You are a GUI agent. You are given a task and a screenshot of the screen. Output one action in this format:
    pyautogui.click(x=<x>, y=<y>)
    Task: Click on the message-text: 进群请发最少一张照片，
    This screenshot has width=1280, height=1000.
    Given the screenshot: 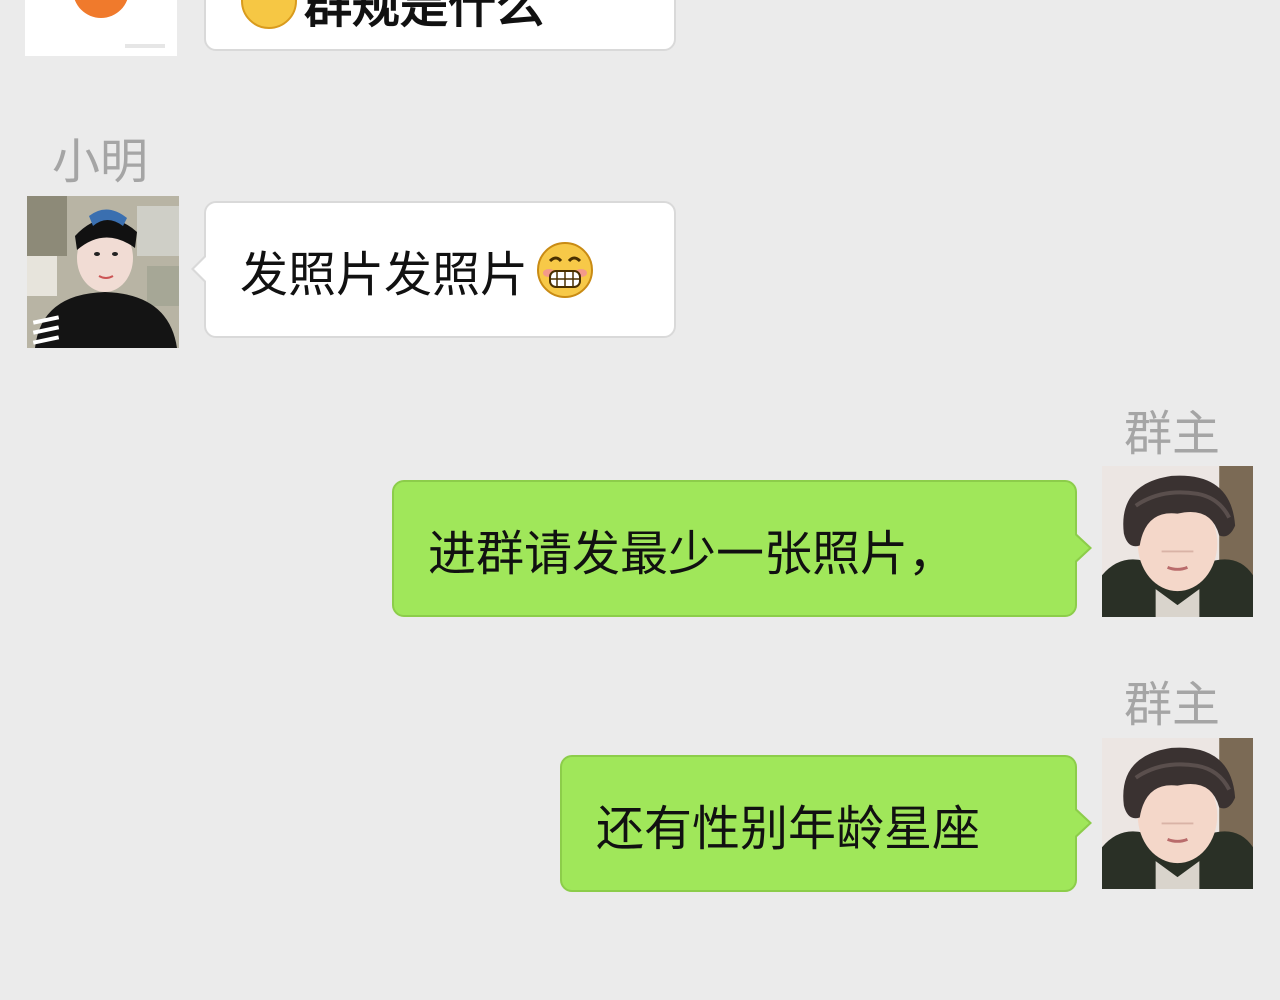 What is the action you would take?
    pyautogui.click(x=692, y=553)
    